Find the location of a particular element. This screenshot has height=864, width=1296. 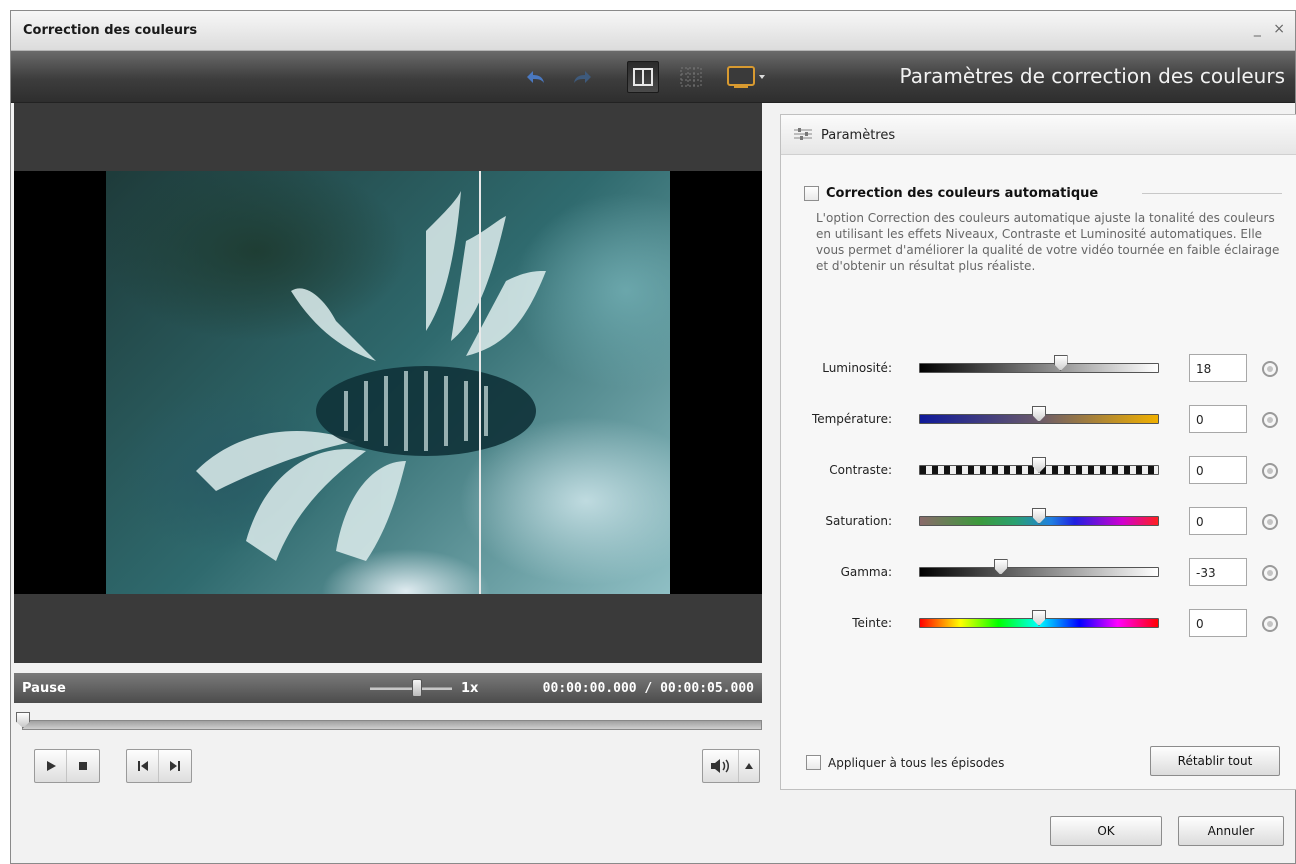

split-view-button is located at coordinates (643, 77).